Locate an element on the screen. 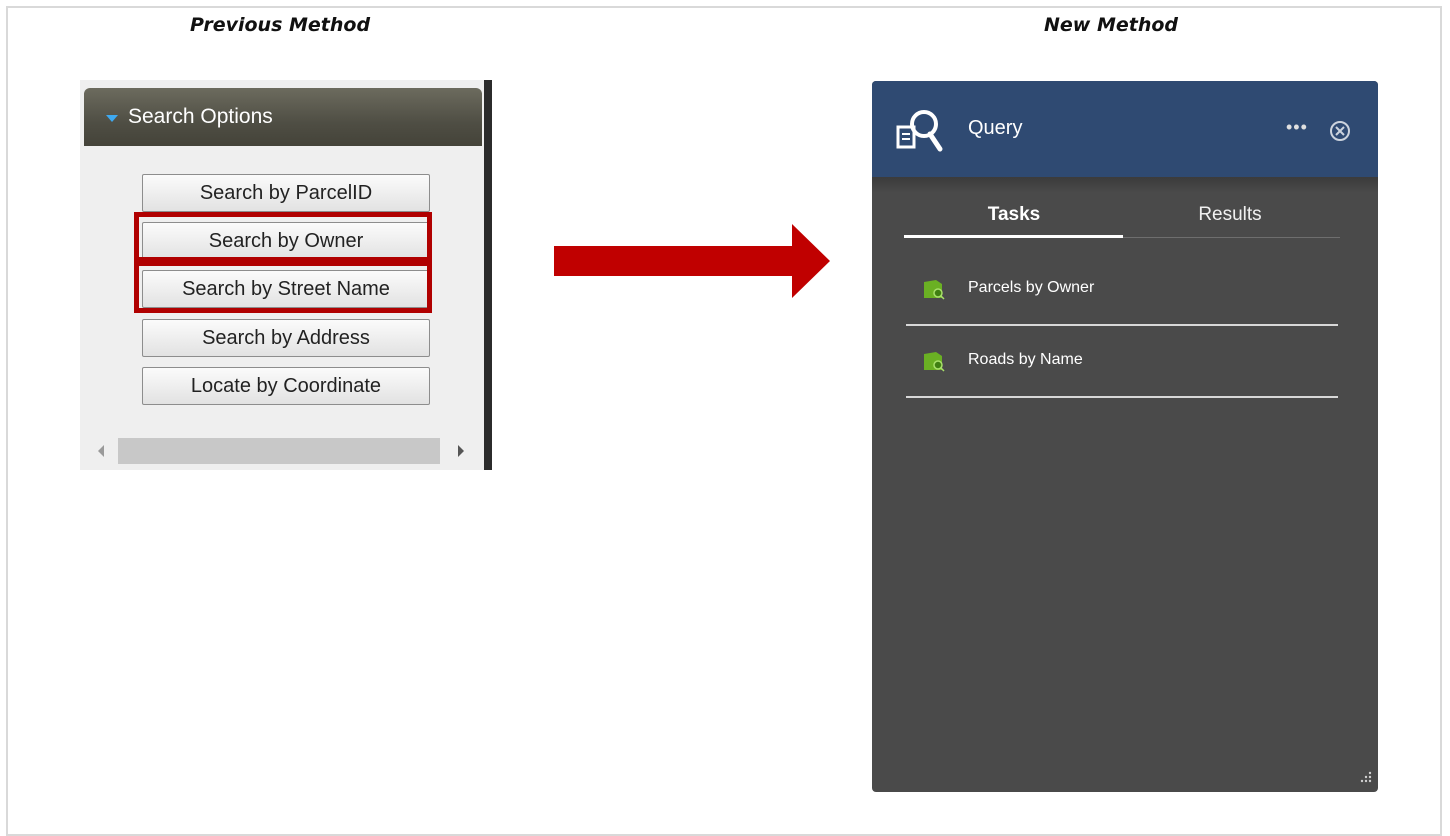 This screenshot has height=836, width=1450. task-item-parcels-by-owner: Parcels by Owner is located at coordinates (1122, 290).